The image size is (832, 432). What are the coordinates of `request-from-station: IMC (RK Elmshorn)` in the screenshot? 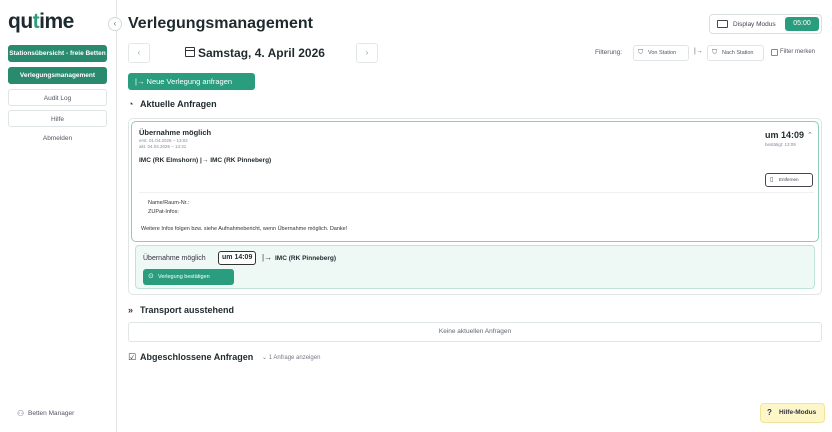 It's located at (169, 160).